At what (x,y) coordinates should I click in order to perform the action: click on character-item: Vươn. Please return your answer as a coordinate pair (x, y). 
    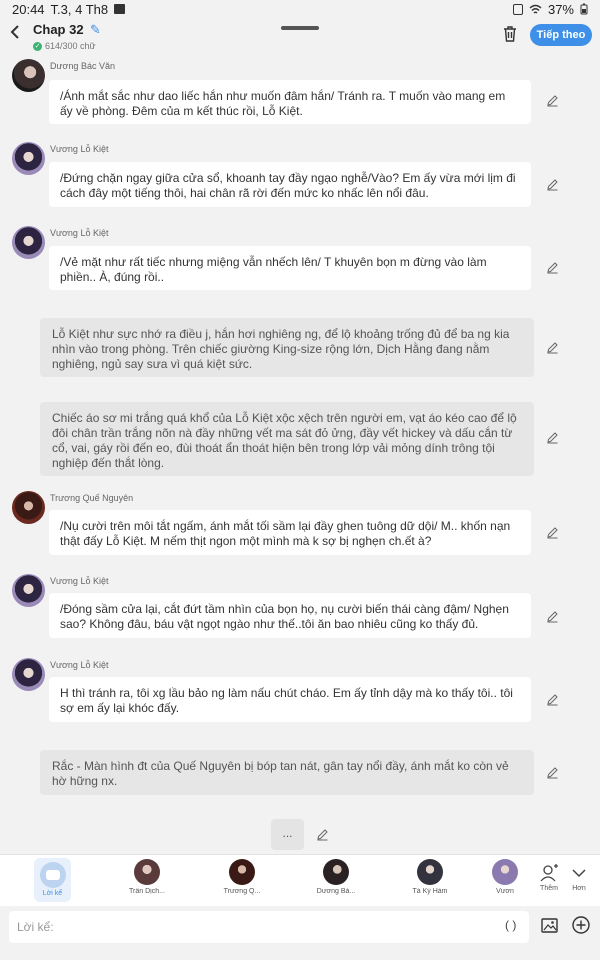
    Looking at the image, I should click on (505, 877).